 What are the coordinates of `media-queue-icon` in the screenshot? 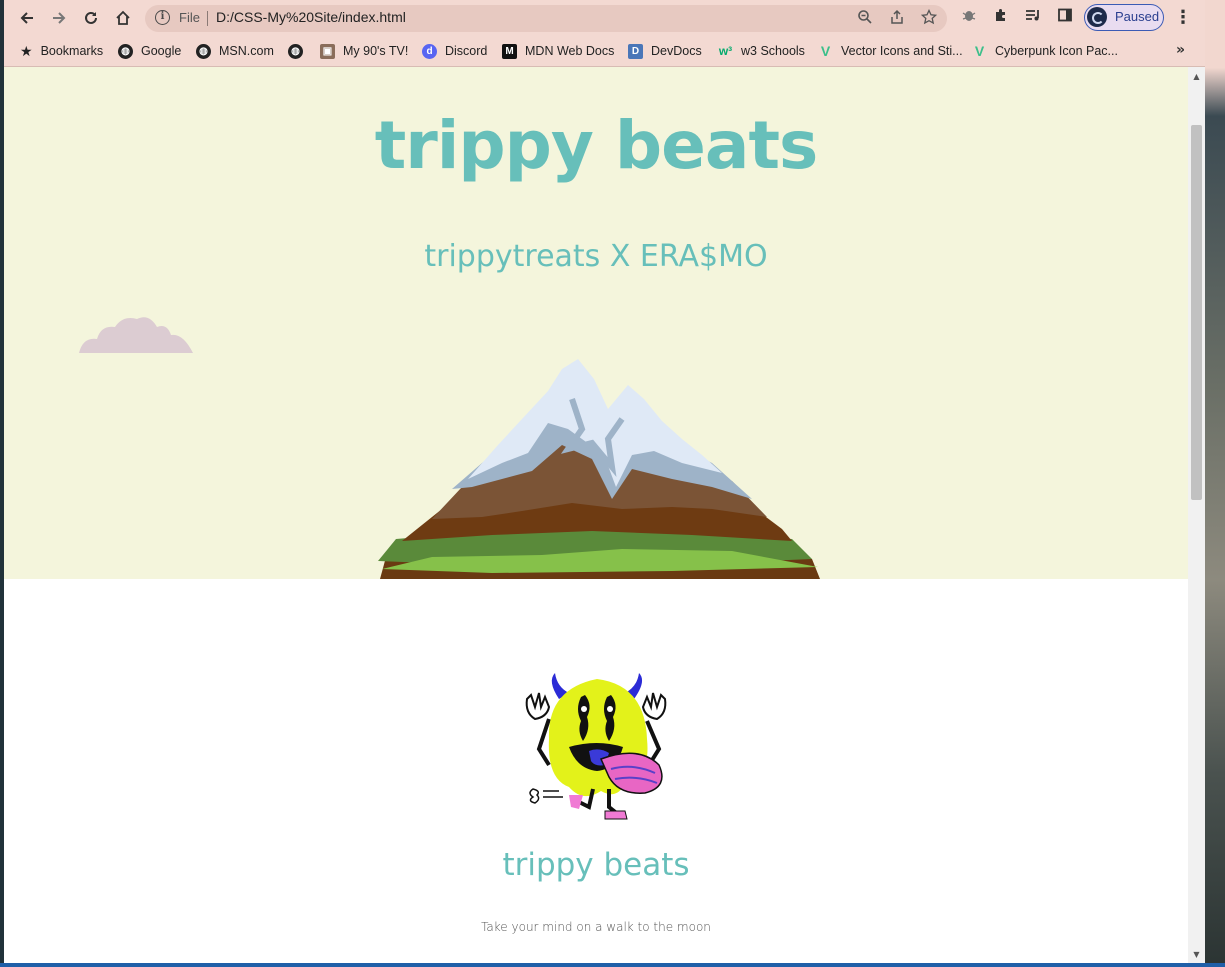 It's located at (1033, 18).